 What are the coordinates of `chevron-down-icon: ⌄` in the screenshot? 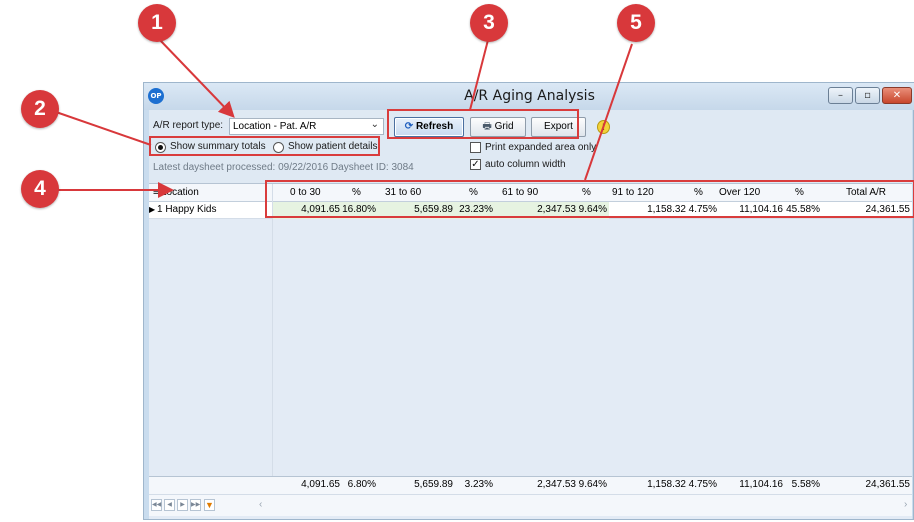 It's located at (374, 124).